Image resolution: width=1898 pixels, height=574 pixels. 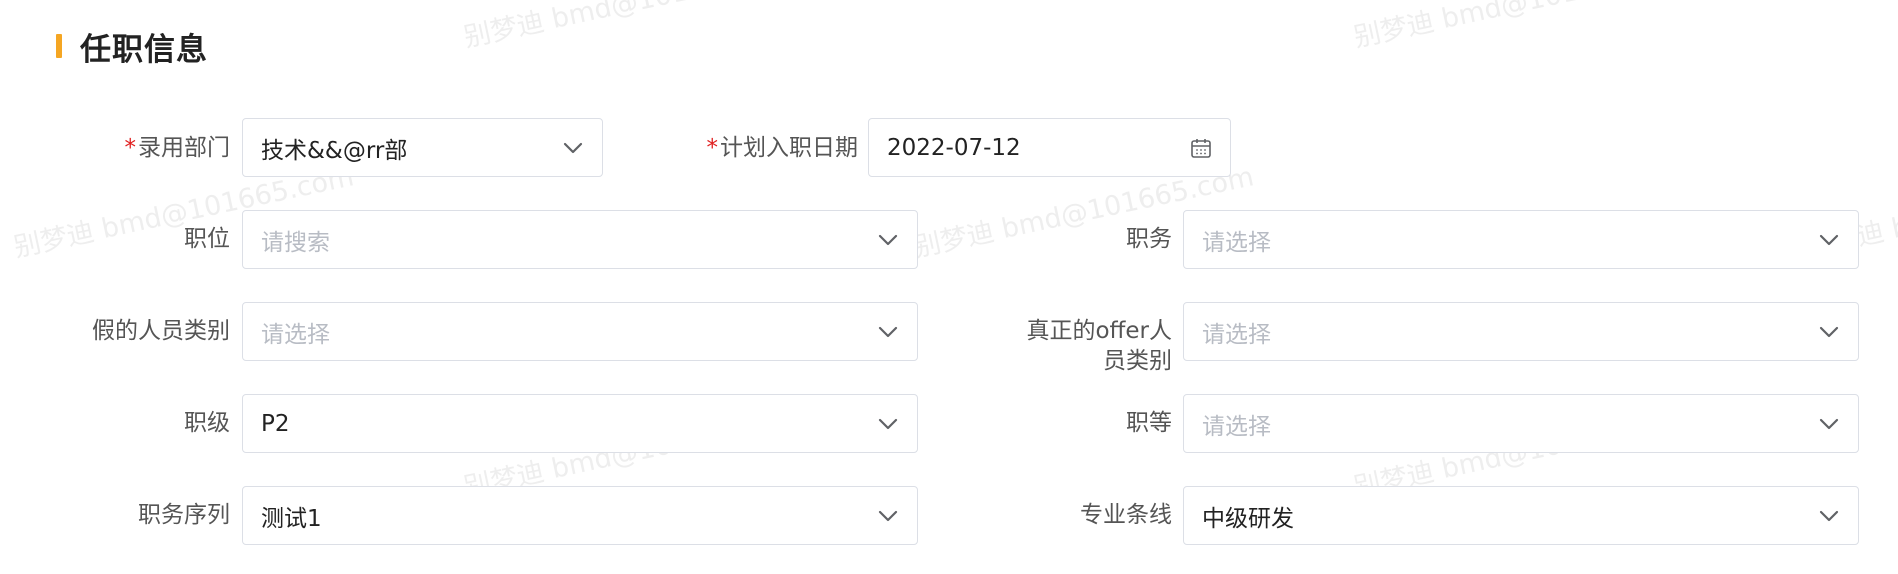 What do you see at coordinates (291, 518) in the screenshot?
I see `duty-sequence-value: 测试1` at bounding box center [291, 518].